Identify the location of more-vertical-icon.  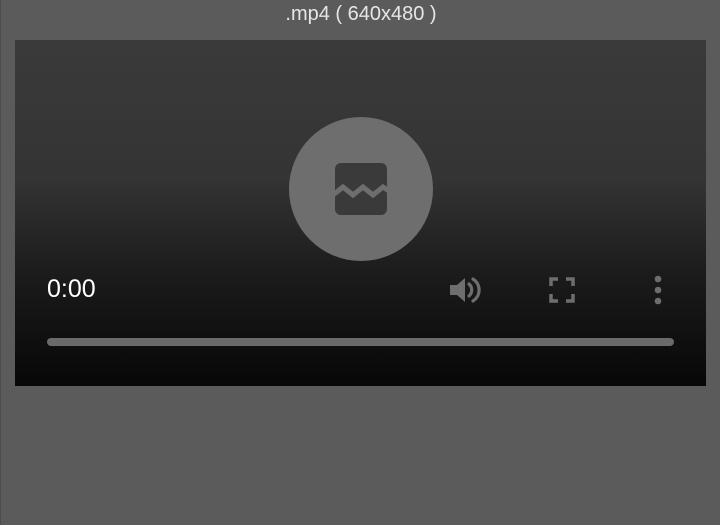
(658, 290).